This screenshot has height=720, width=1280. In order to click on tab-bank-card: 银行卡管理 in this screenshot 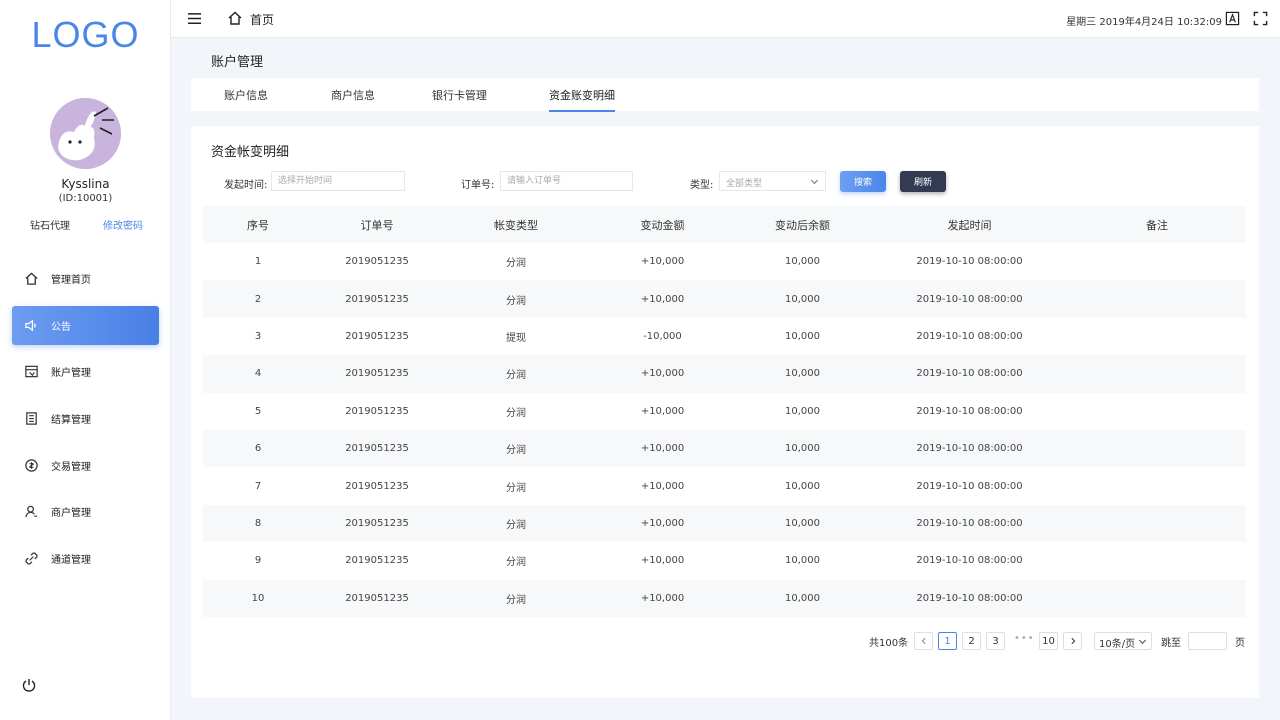, I will do `click(459, 98)`.